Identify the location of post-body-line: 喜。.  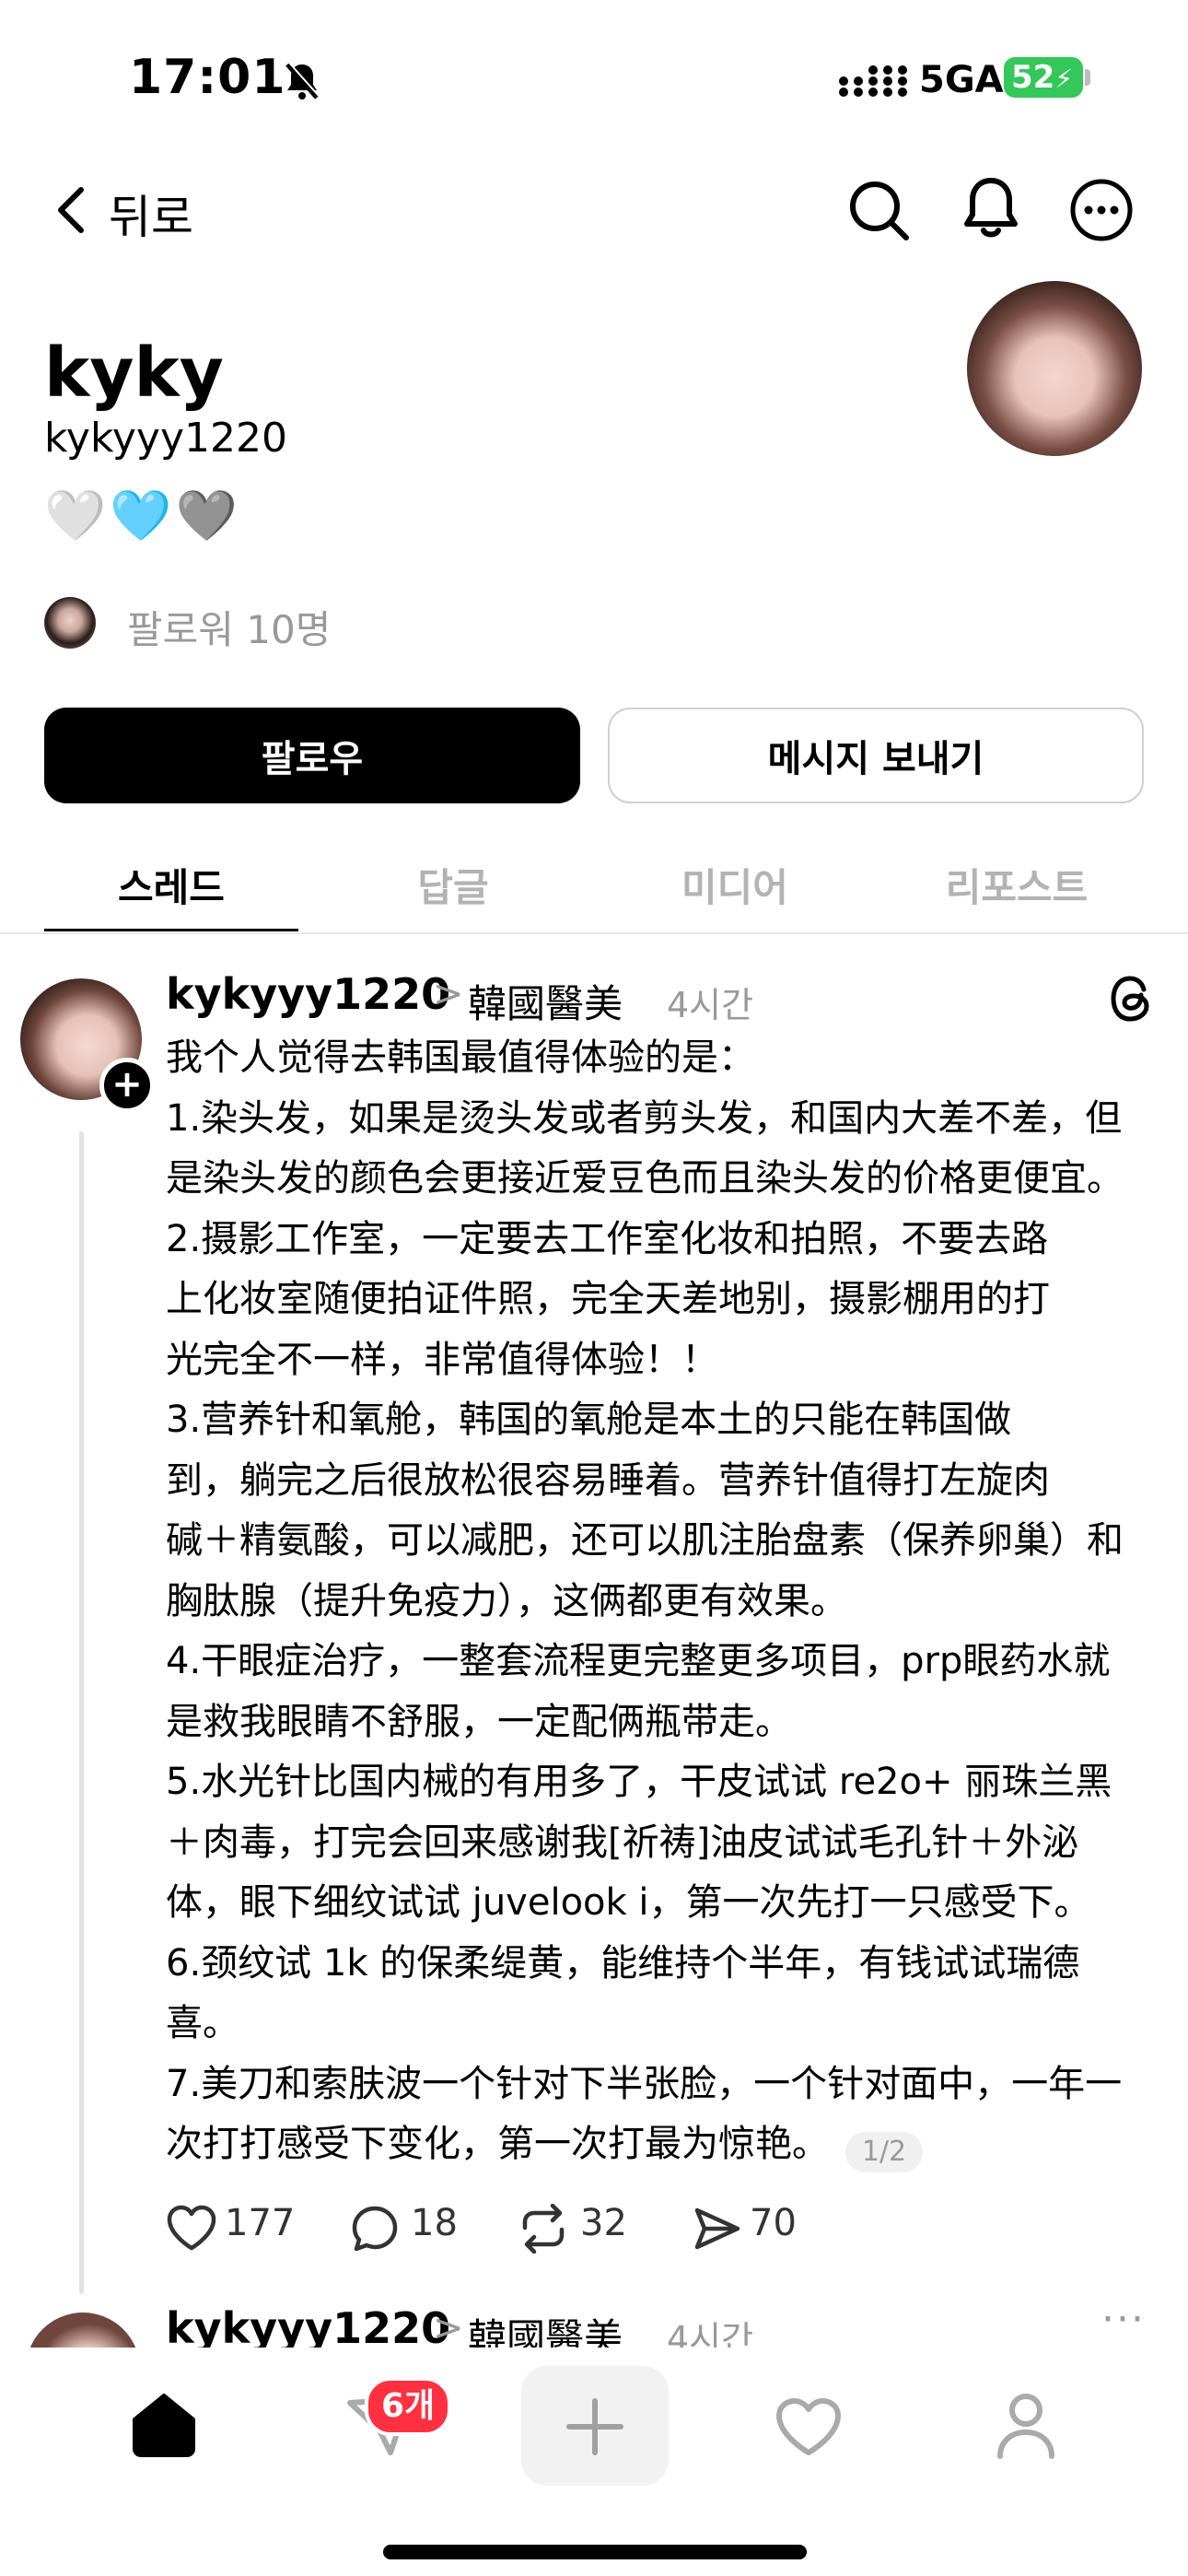
(202, 2023).